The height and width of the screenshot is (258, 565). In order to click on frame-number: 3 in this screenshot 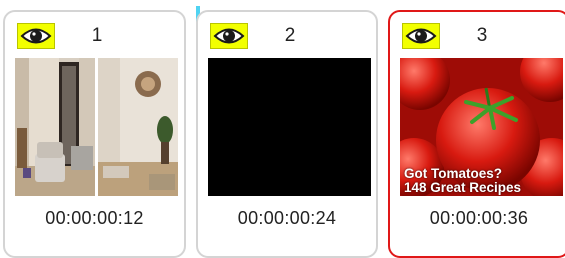, I will do `click(482, 35)`.